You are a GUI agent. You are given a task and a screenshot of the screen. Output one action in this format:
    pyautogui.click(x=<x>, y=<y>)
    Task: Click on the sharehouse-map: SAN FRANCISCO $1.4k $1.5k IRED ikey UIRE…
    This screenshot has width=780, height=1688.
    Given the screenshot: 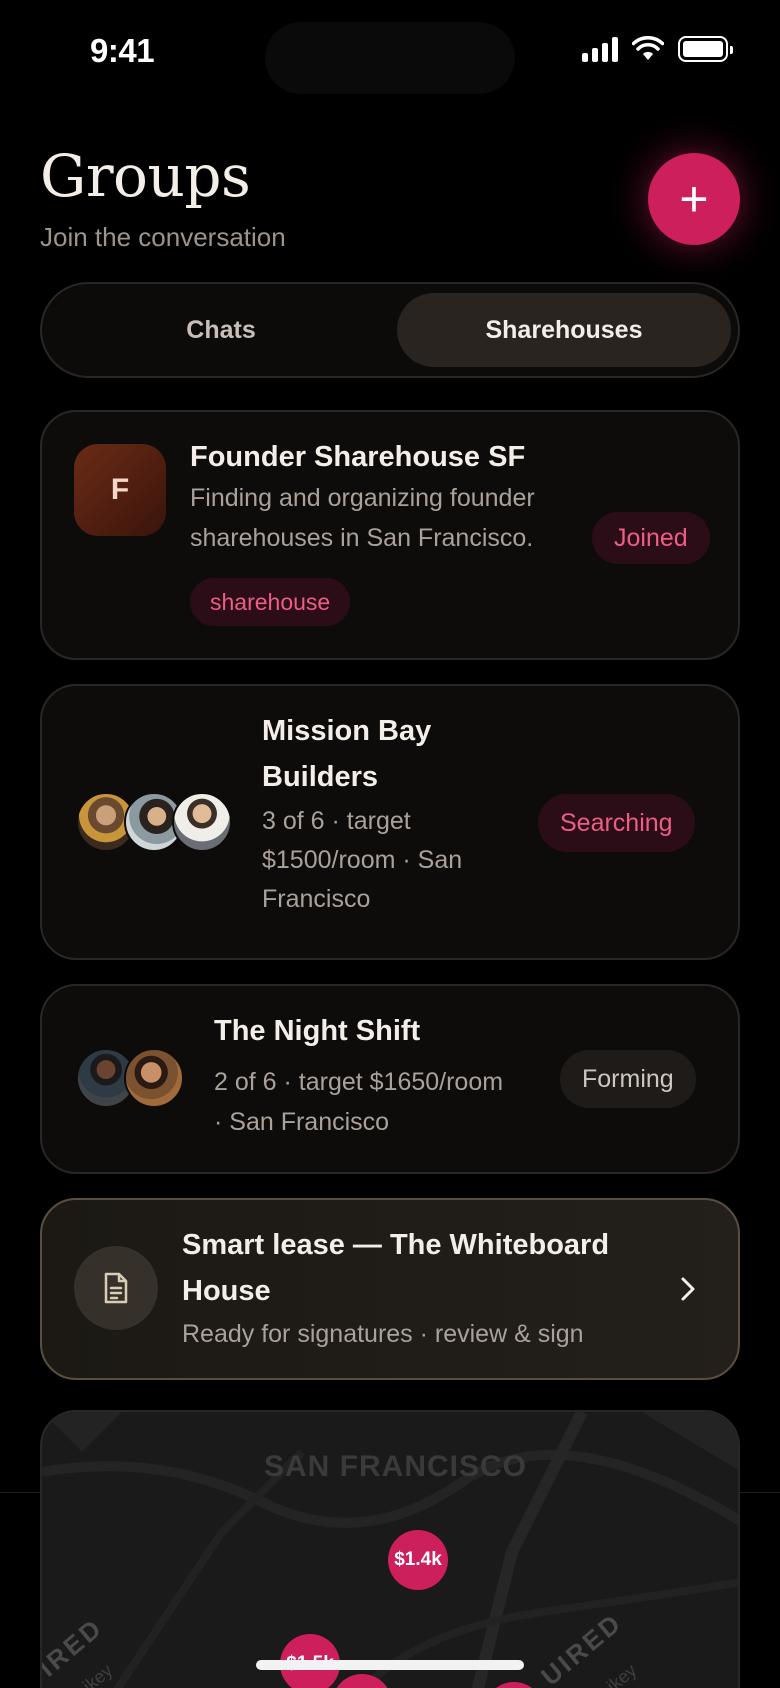 What is the action you would take?
    pyautogui.click(x=390, y=1549)
    